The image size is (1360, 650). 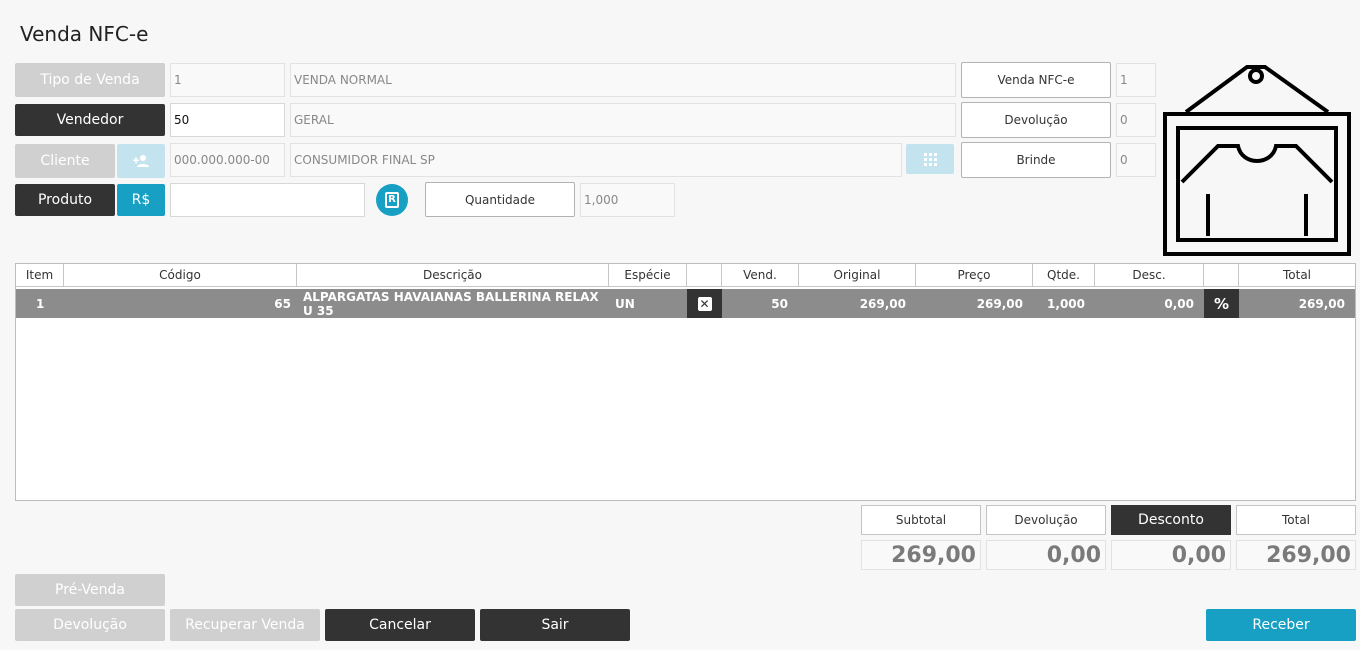 What do you see at coordinates (40, 275) in the screenshot?
I see `col-item: Item` at bounding box center [40, 275].